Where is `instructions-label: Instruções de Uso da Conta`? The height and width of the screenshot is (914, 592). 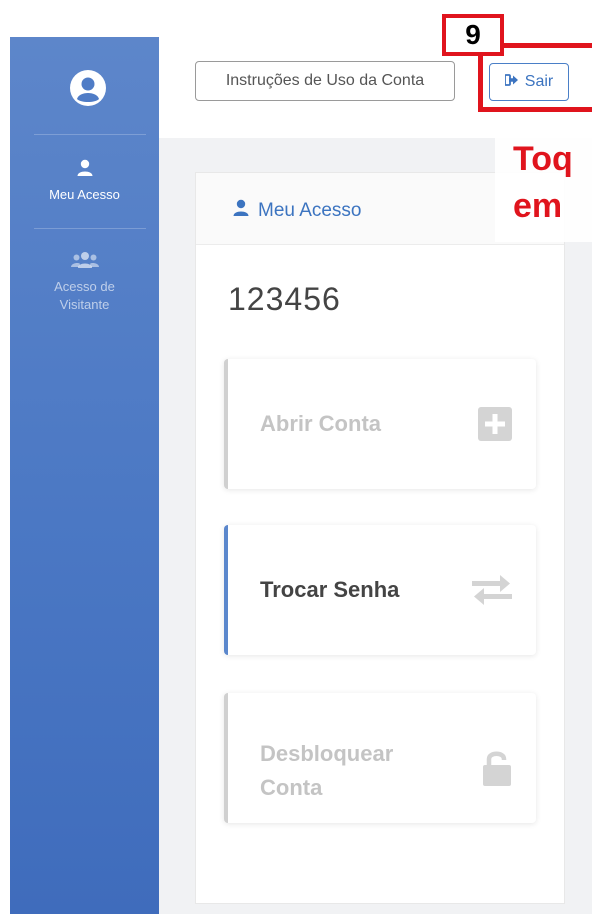
instructions-label: Instruções de Uso da Conta is located at coordinates (325, 80).